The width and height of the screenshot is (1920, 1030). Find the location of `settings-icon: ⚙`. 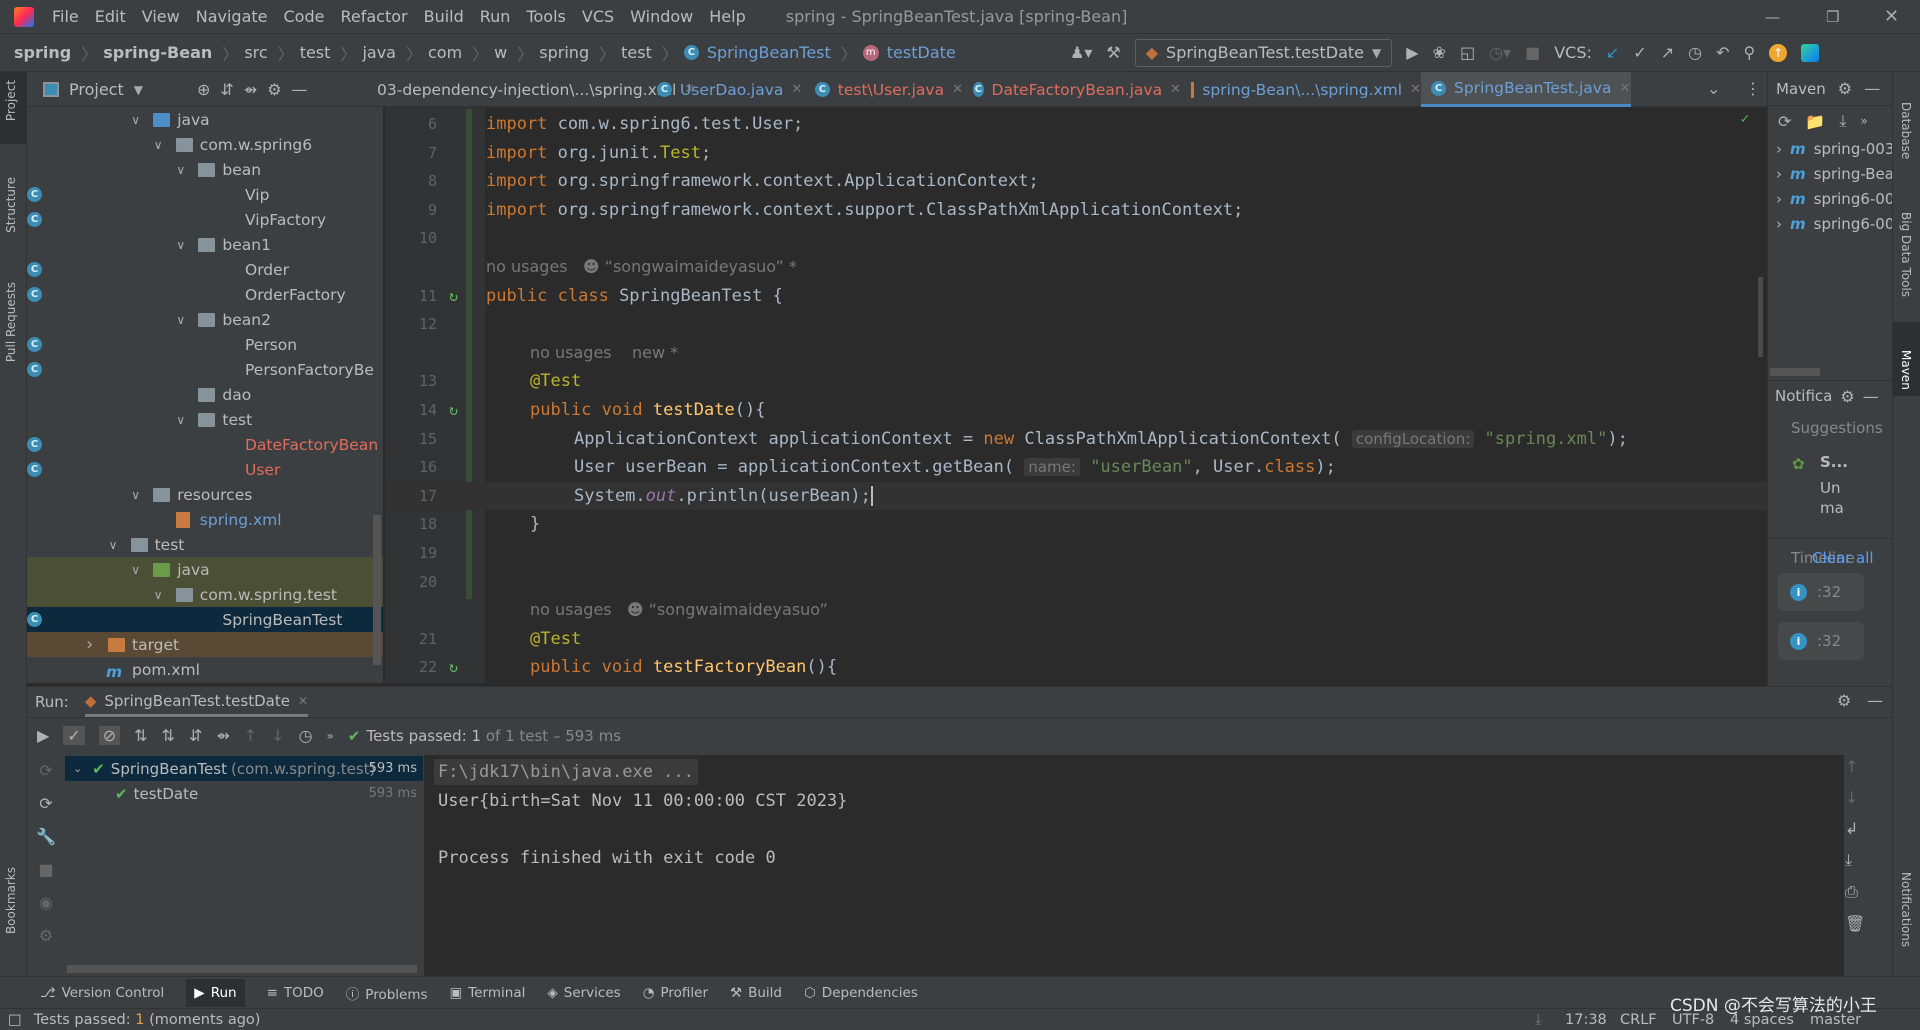

settings-icon: ⚙ is located at coordinates (46, 935).